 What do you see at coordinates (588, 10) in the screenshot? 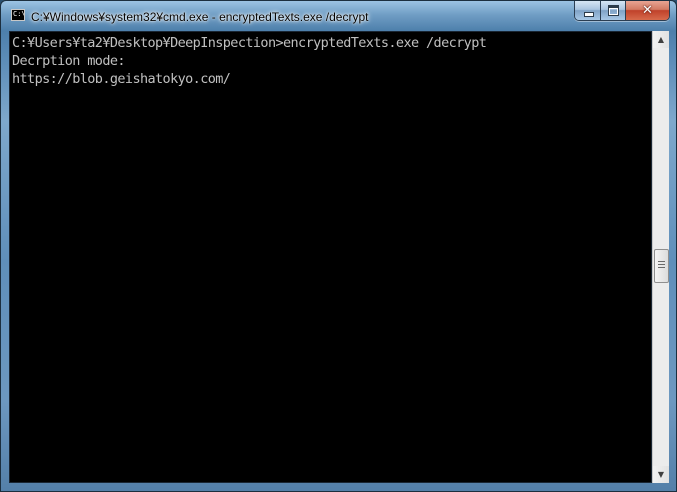
I see `minimize-button` at bounding box center [588, 10].